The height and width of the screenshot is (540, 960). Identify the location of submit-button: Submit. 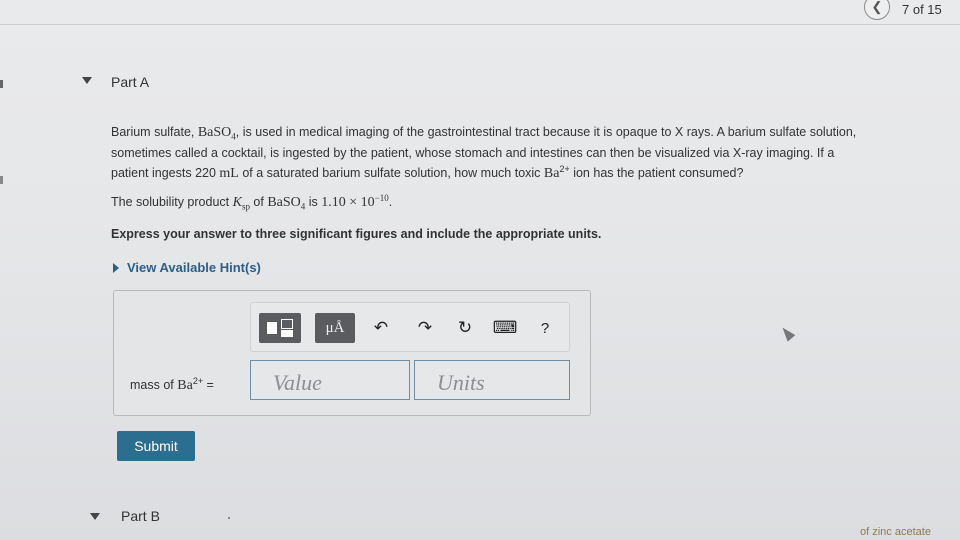
(156, 446).